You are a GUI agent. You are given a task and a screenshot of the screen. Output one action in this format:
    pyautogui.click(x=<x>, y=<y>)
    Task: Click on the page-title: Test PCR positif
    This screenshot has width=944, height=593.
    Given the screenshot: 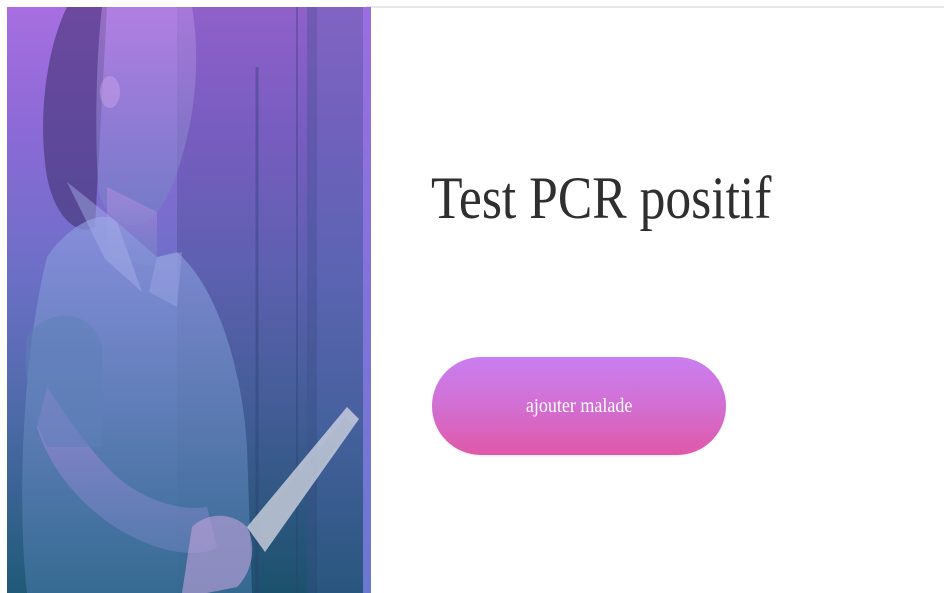 What is the action you would take?
    pyautogui.click(x=601, y=198)
    